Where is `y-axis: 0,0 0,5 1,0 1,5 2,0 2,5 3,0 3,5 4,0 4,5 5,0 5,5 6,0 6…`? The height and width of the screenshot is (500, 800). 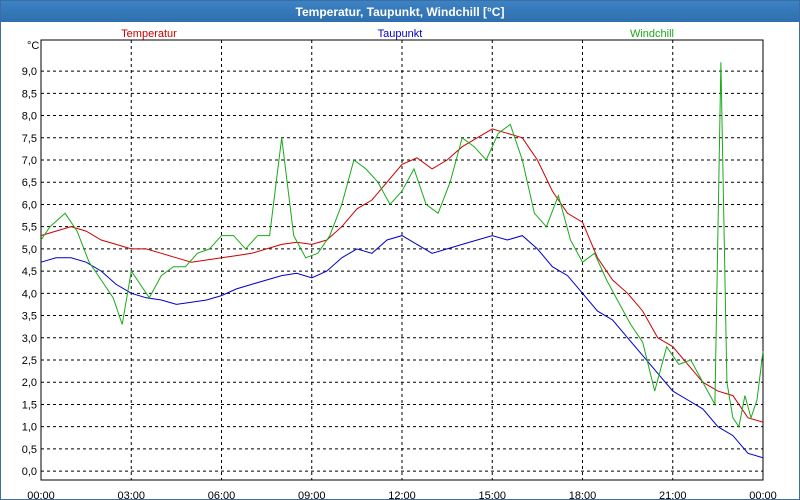
y-axis: 0,0 0,5 1,0 1,5 2,0 2,5 3,0 3,5 4,0 4,5 5,0 5,5 6,0 6… is located at coordinates (29, 272).